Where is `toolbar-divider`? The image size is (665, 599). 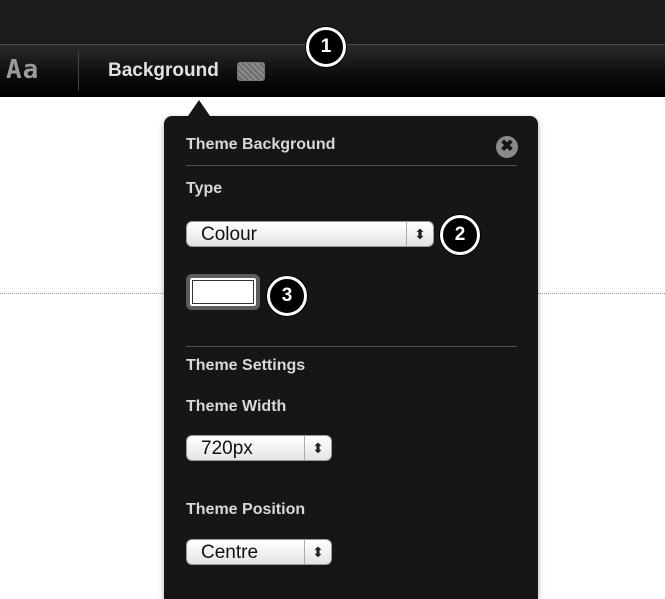 toolbar-divider is located at coordinates (78, 71).